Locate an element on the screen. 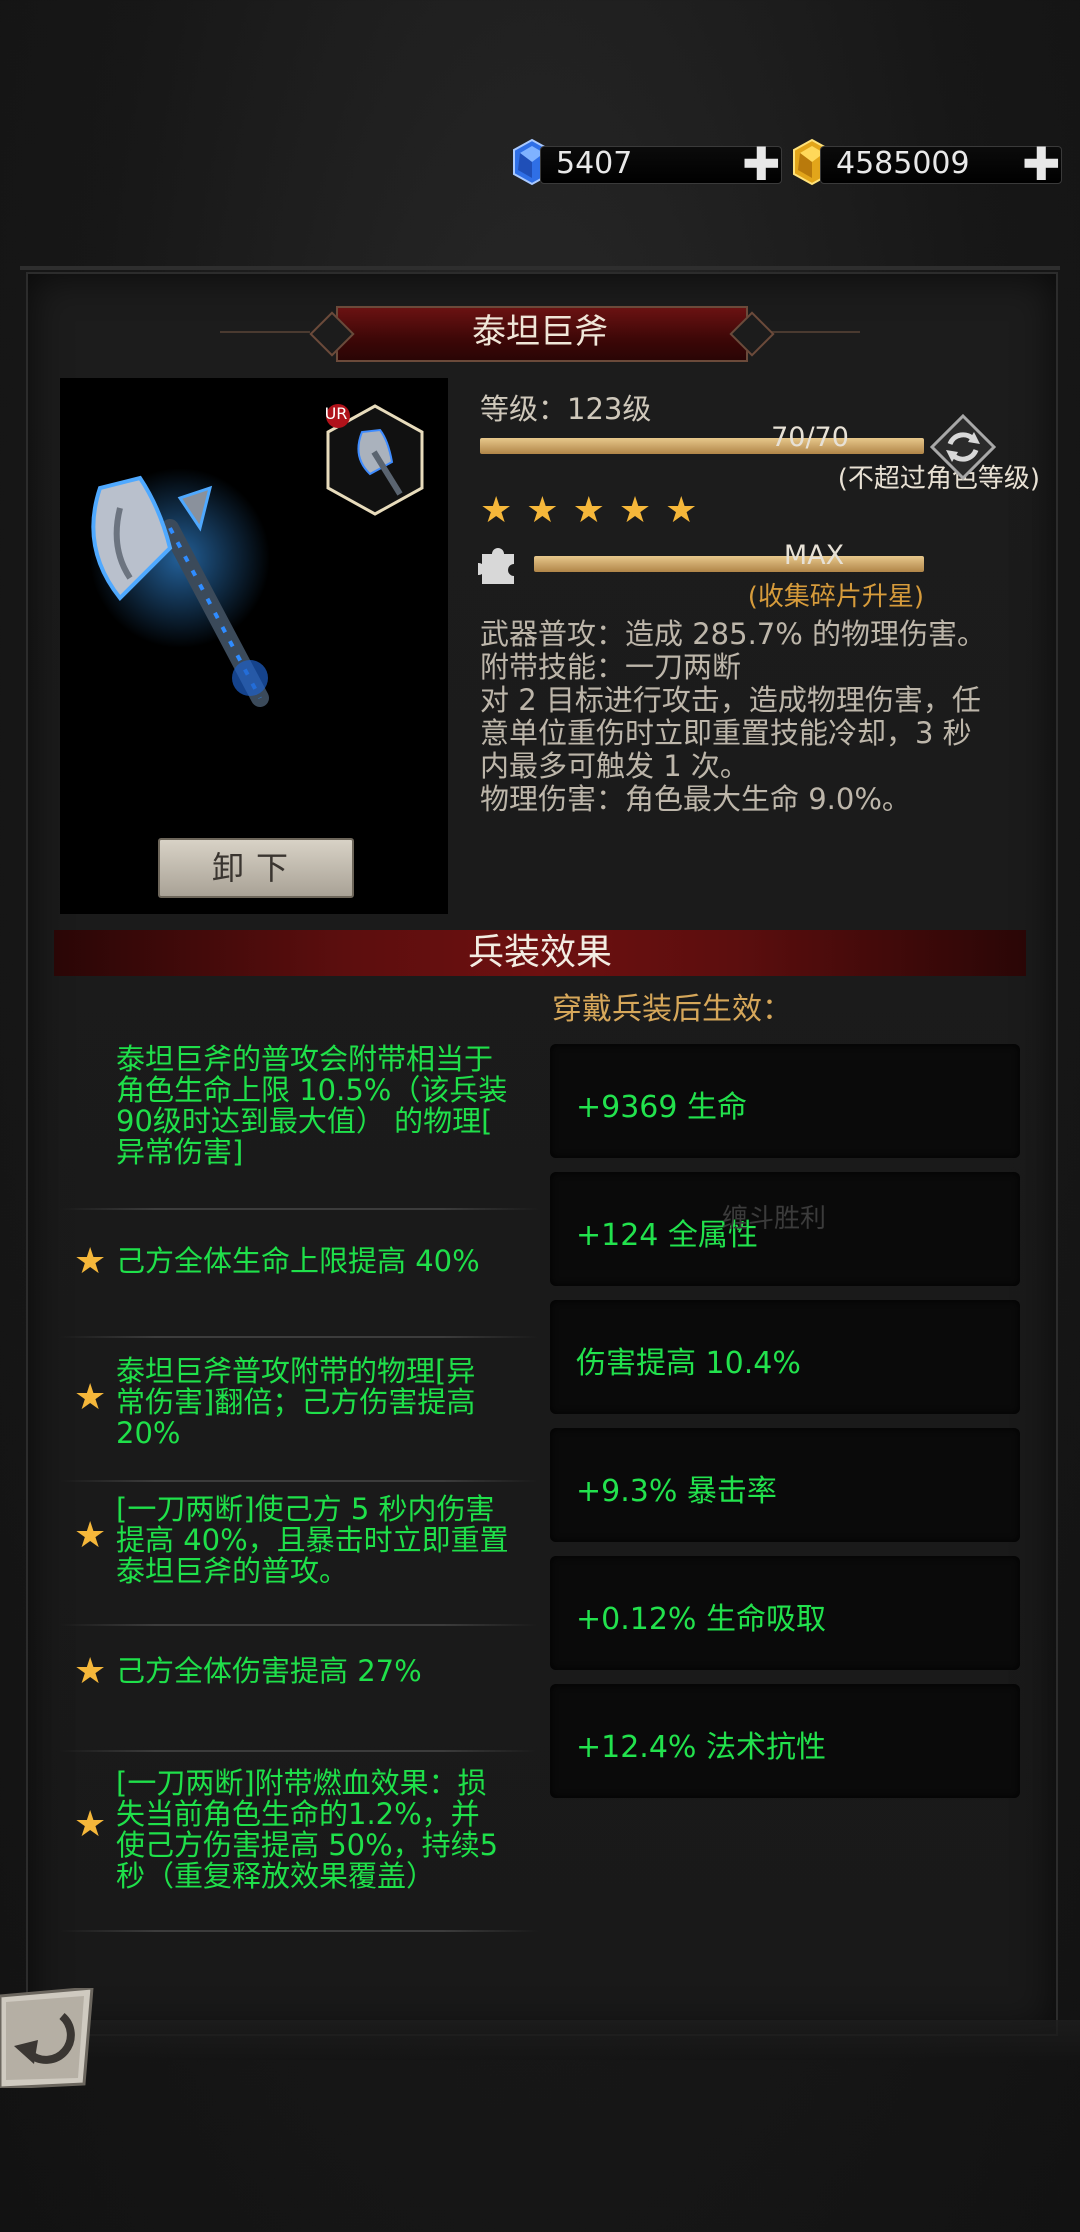 This screenshot has width=1080, height=2232. set-effect-line: 泰坦巨斧的普攻。 is located at coordinates (232, 1571).